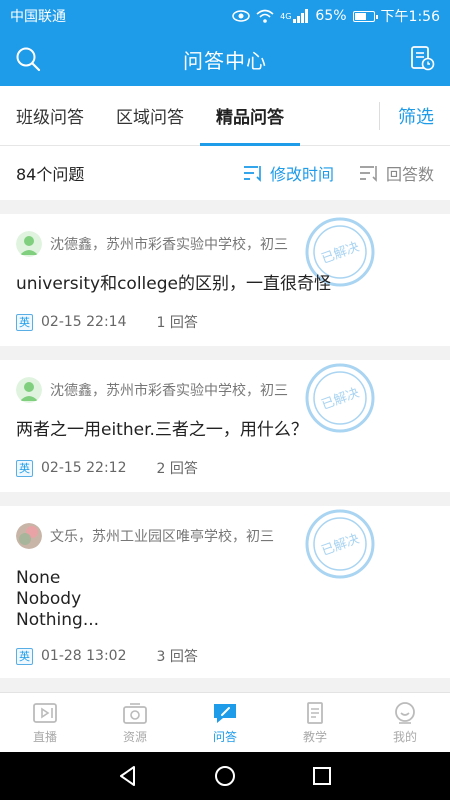 Image resolution: width=450 pixels, height=800 pixels. Describe the element at coordinates (128, 776) in the screenshot. I see `back-icon` at that location.